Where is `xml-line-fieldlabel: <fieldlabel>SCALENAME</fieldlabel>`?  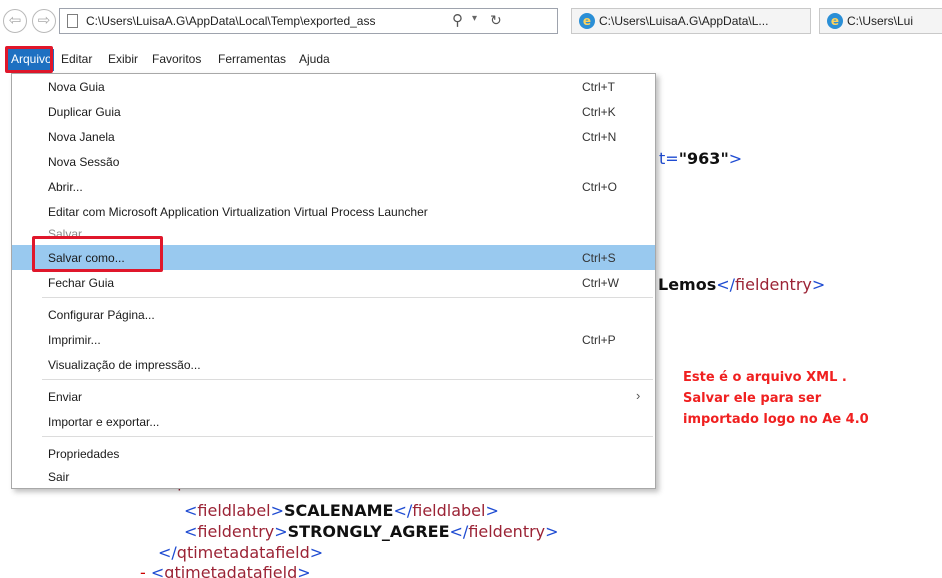
xml-line-fieldlabel: <fieldlabel>SCALENAME</fieldlabel> is located at coordinates (341, 510).